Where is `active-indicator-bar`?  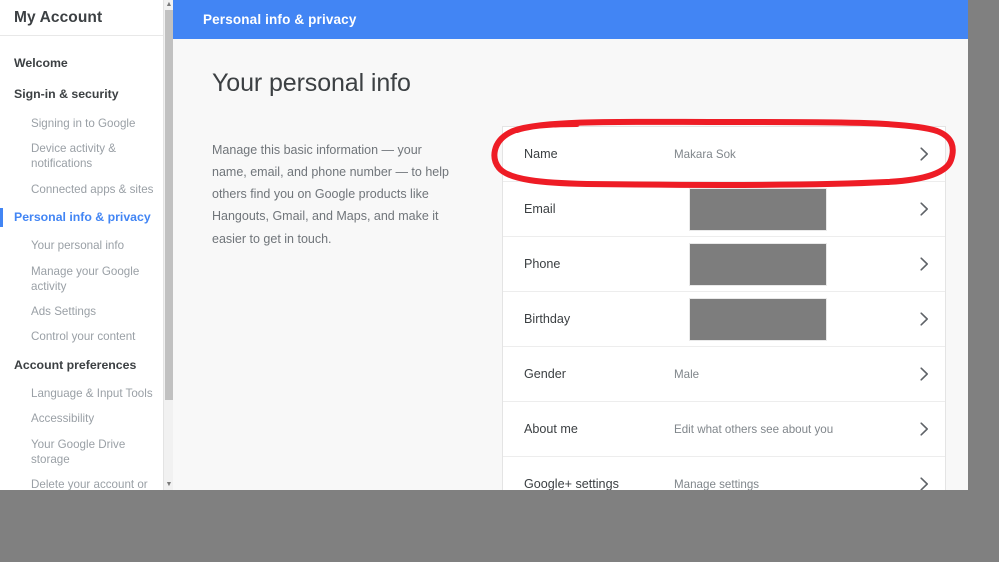
active-indicator-bar is located at coordinates (1, 217).